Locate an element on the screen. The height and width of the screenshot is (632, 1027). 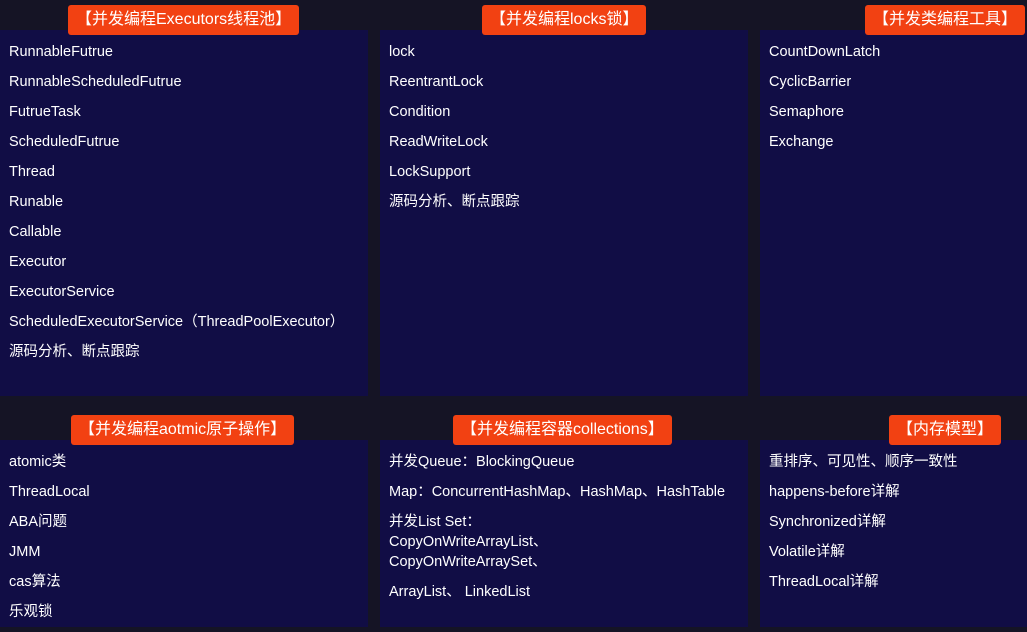
list-item: ThreadLocal is located at coordinates (49, 492).